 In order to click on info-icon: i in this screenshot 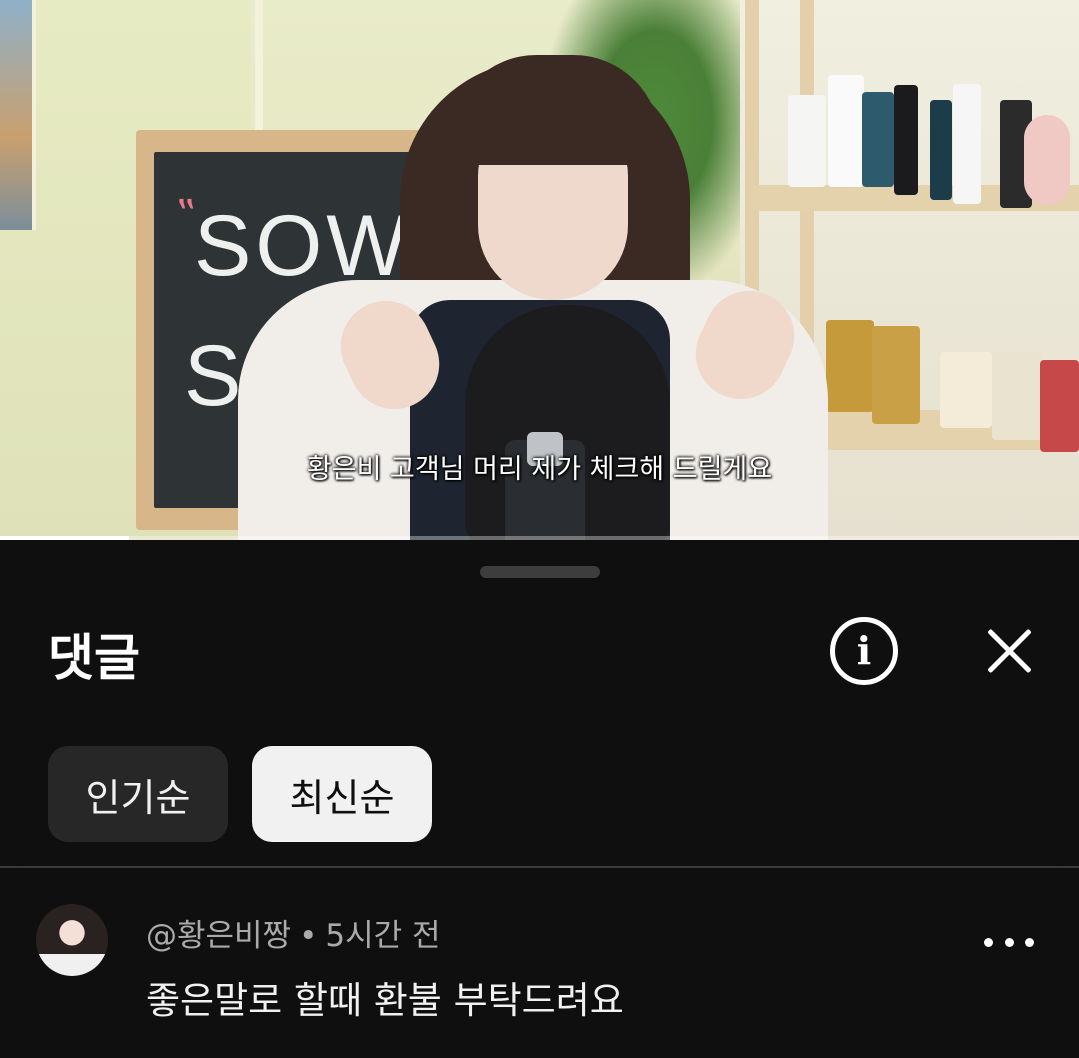, I will do `click(864, 651)`.